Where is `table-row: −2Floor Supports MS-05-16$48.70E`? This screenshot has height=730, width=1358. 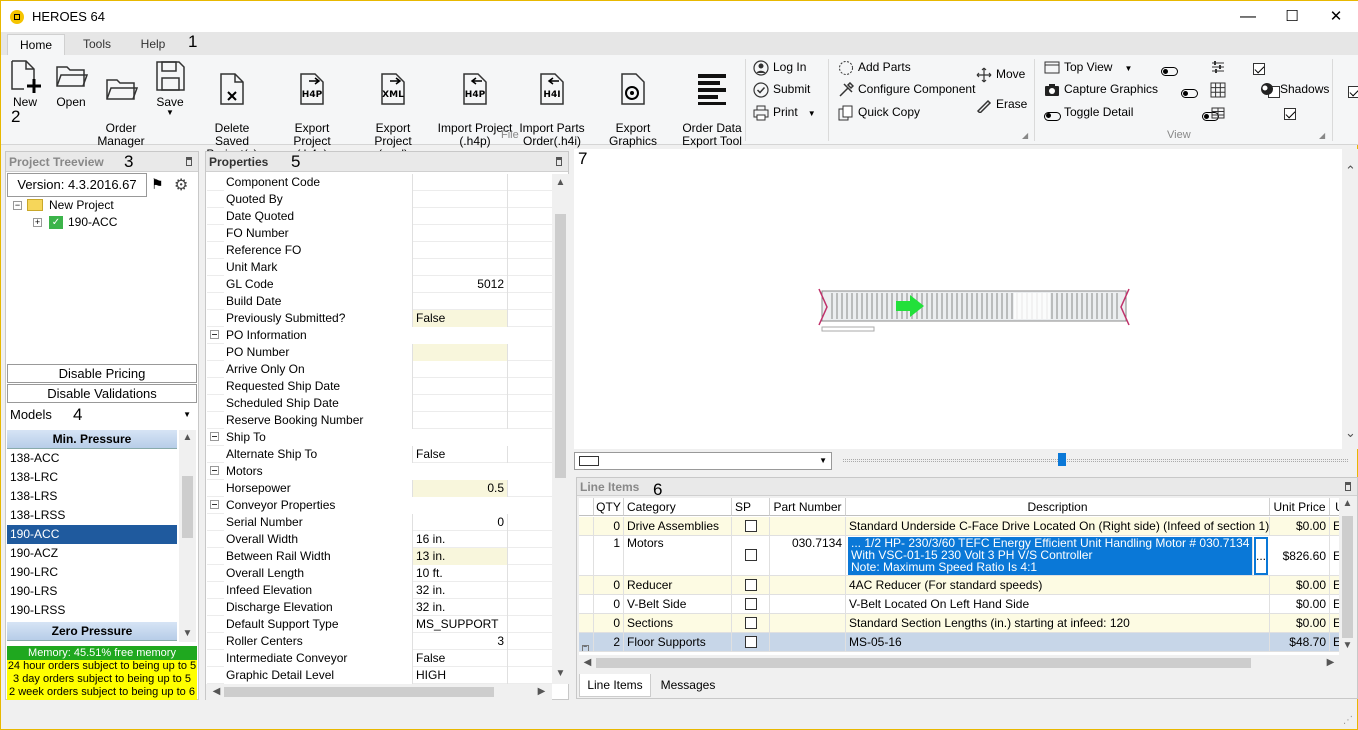
table-row: −2Floor Supports MS-05-16$48.70E is located at coordinates (959, 642).